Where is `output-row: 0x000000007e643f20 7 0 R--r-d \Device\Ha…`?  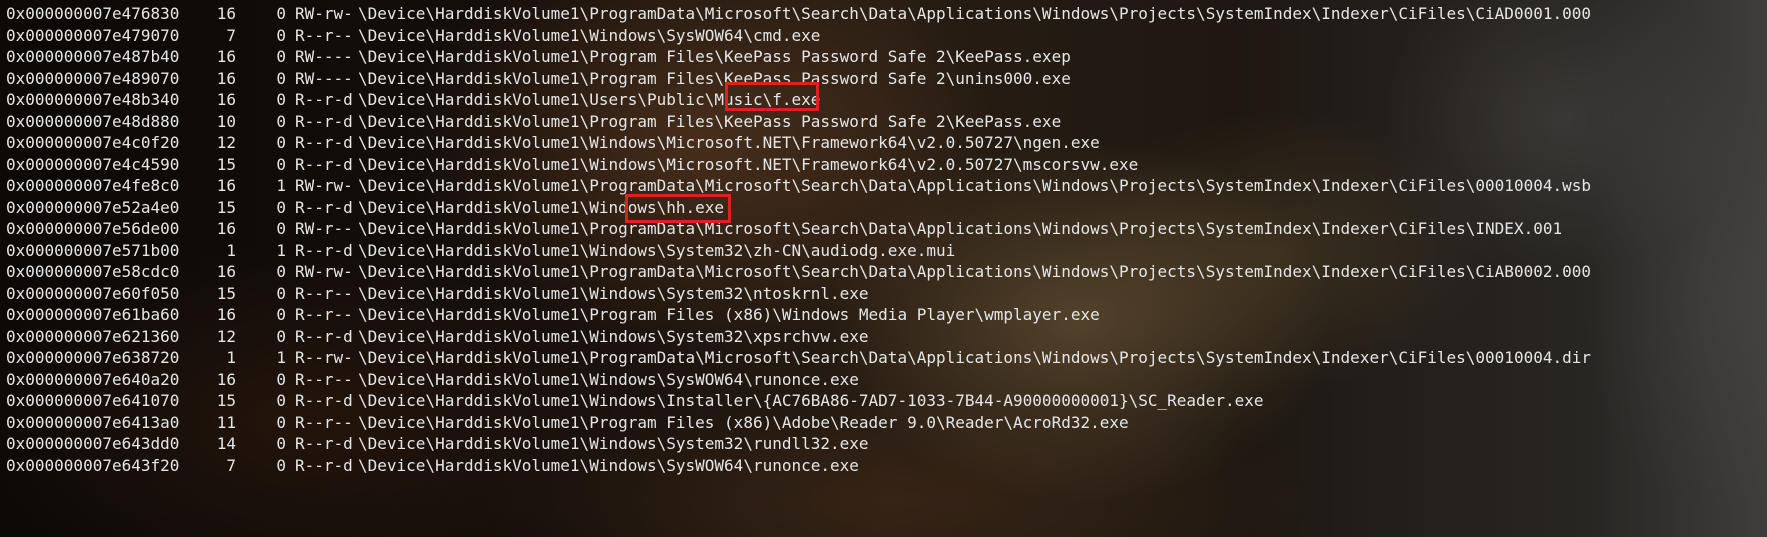
output-row: 0x000000007e643f20 7 0 R--r-d \Device\Ha… is located at coordinates (798, 466).